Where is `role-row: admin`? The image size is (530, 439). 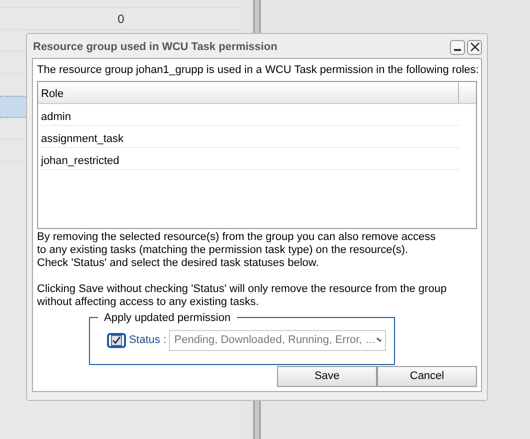
role-row: admin is located at coordinates (248, 115).